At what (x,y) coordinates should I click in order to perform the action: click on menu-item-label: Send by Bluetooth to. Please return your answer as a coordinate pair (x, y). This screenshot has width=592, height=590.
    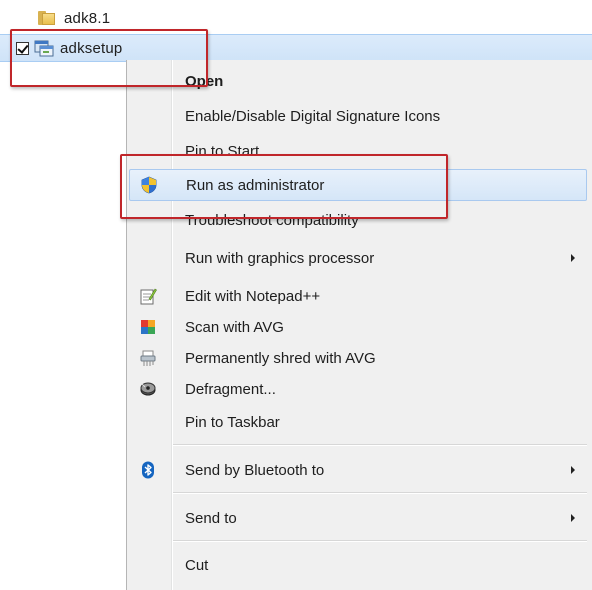
    Looking at the image, I should click on (255, 470).